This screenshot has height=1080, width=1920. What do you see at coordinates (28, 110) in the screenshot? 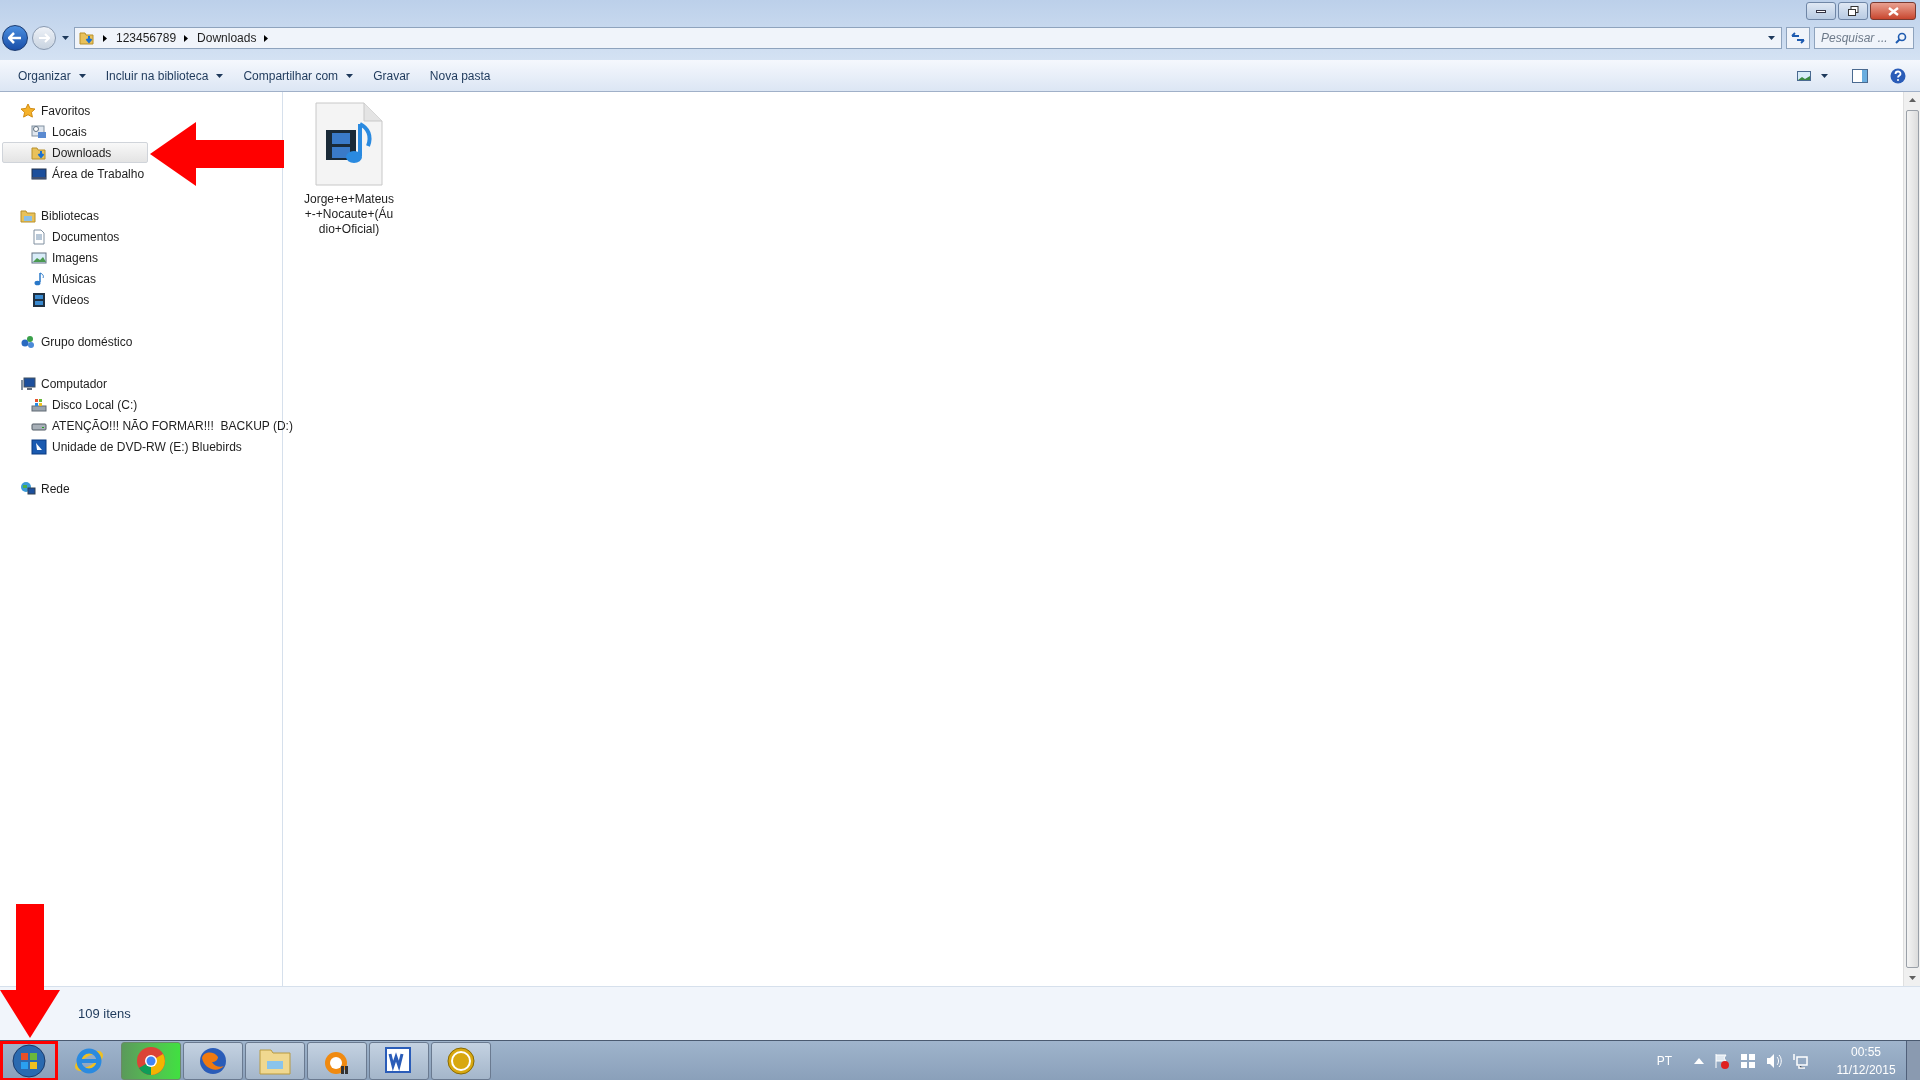
I see `star-icon` at bounding box center [28, 110].